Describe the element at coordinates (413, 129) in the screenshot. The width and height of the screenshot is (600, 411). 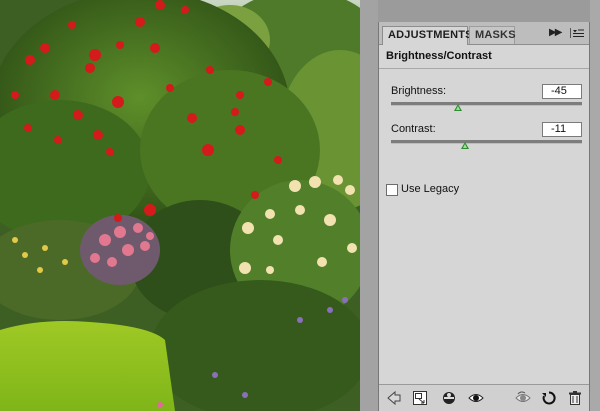
I see `contrast-label: Contrast:` at that location.